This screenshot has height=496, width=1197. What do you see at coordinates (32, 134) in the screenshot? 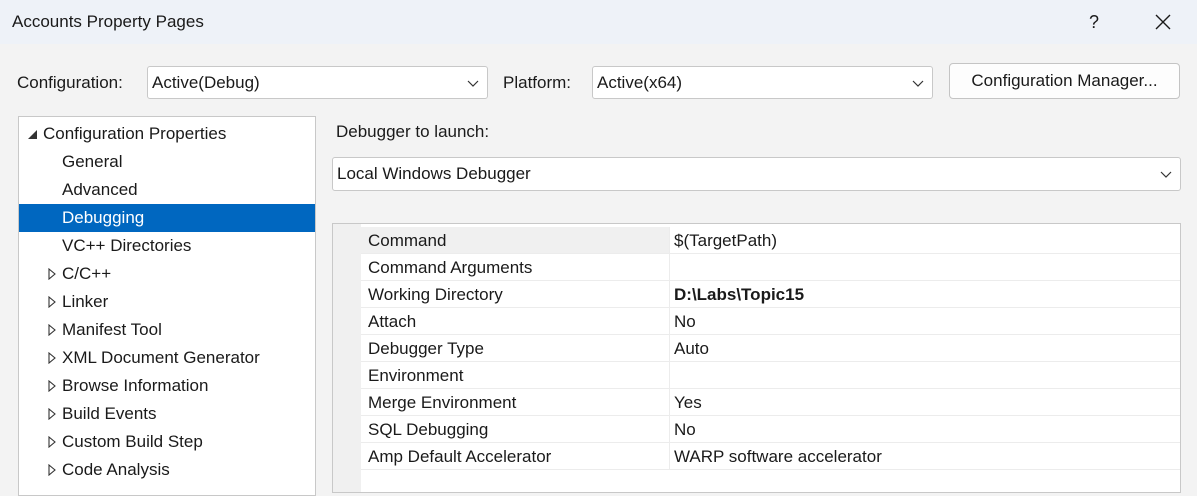
I see `expanded-arrow-icon` at bounding box center [32, 134].